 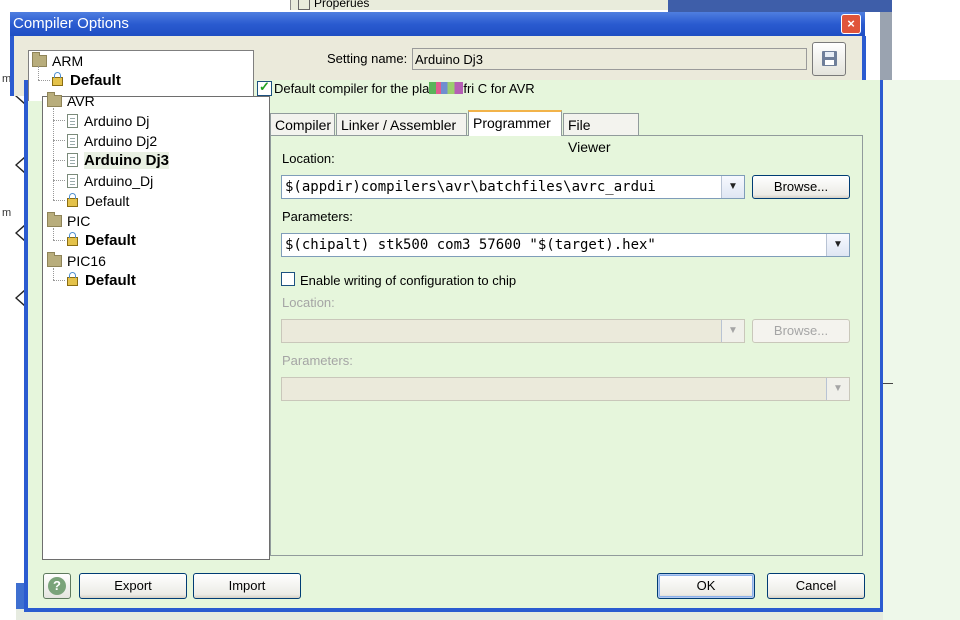 What do you see at coordinates (921, 350) in the screenshot?
I see `ghost-region` at bounding box center [921, 350].